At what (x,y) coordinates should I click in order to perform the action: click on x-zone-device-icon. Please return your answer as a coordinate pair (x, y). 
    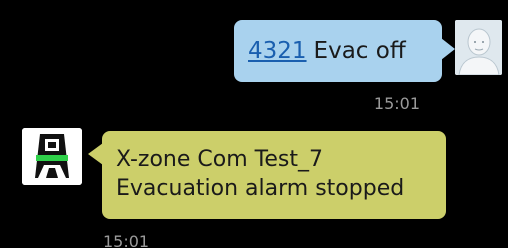
    Looking at the image, I should click on (52, 156).